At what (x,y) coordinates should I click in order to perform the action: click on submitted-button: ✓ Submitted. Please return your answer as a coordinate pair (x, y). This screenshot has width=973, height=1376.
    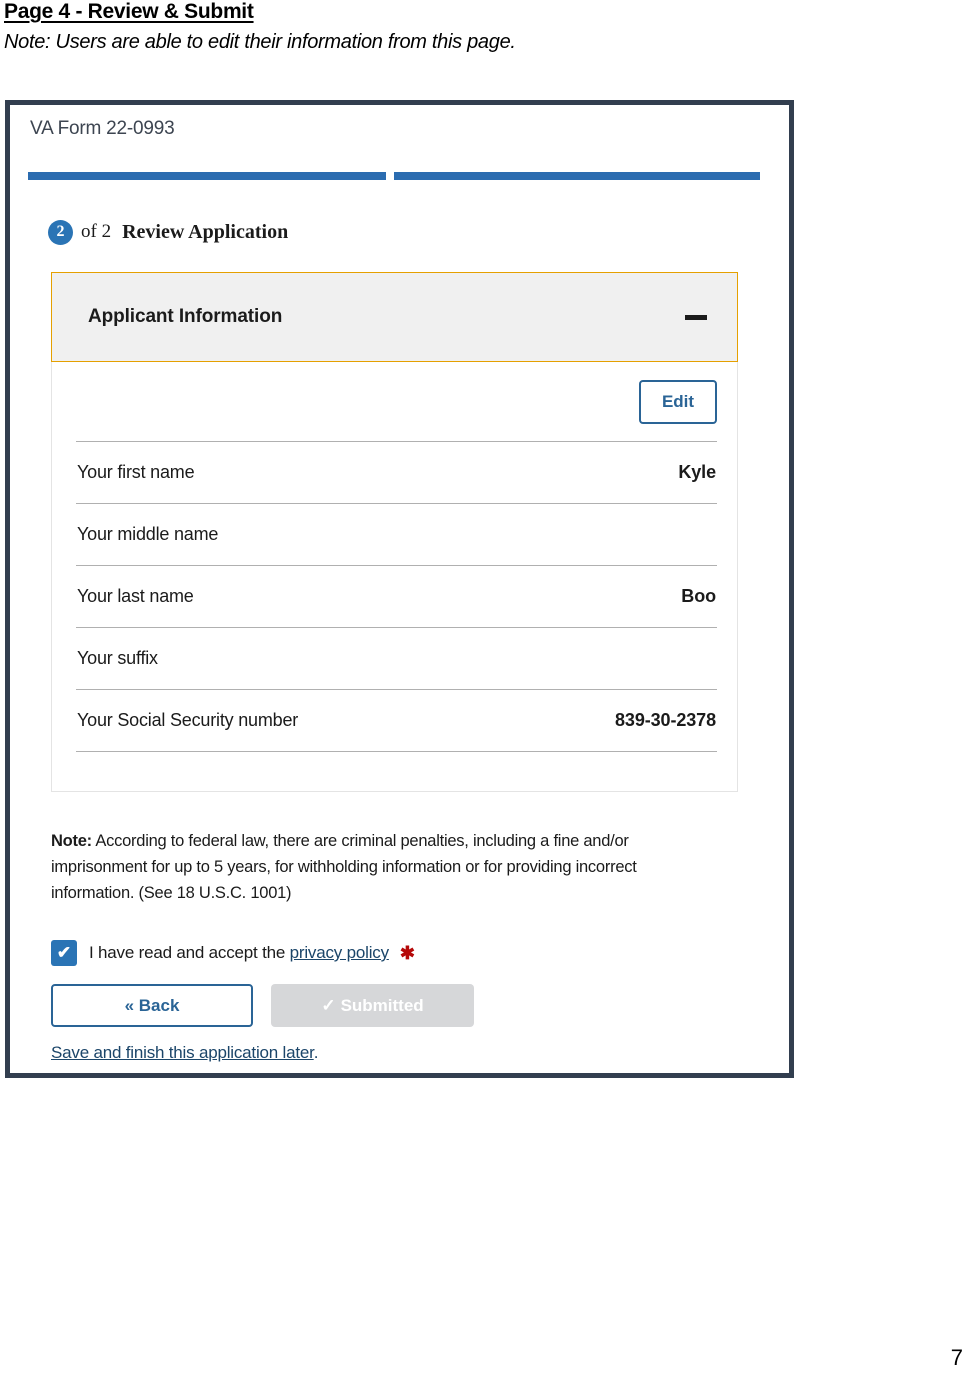
    Looking at the image, I should click on (372, 1005).